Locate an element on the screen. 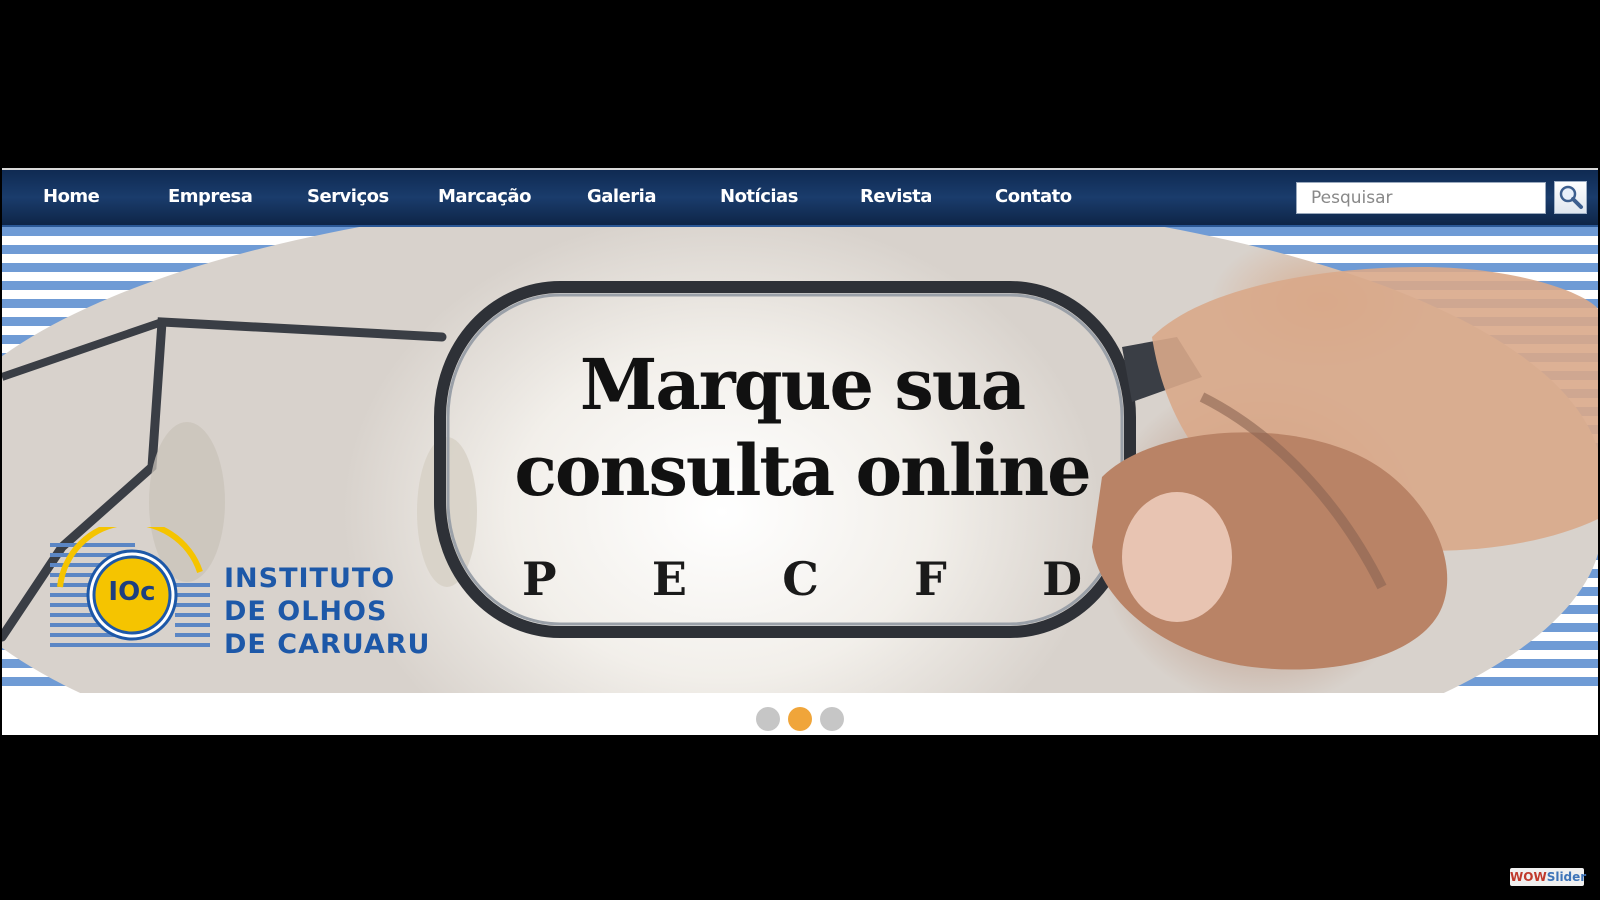 The height and width of the screenshot is (900, 1600). wowslider-watermark: WOWSlider is located at coordinates (1548, 877).